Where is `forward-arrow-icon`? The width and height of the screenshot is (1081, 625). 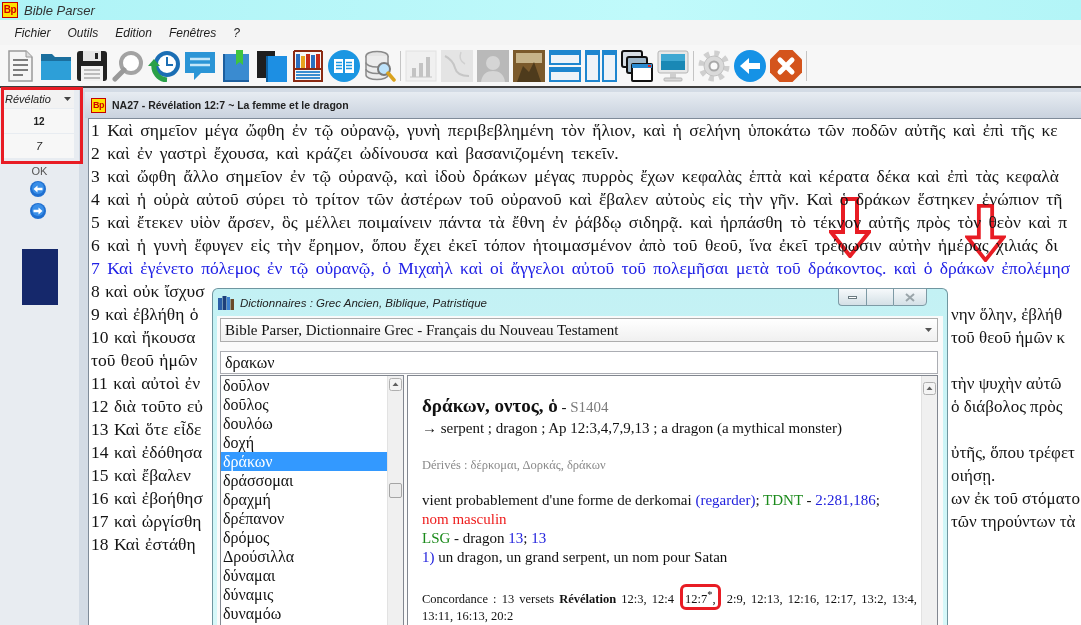
forward-arrow-icon is located at coordinates (37, 211).